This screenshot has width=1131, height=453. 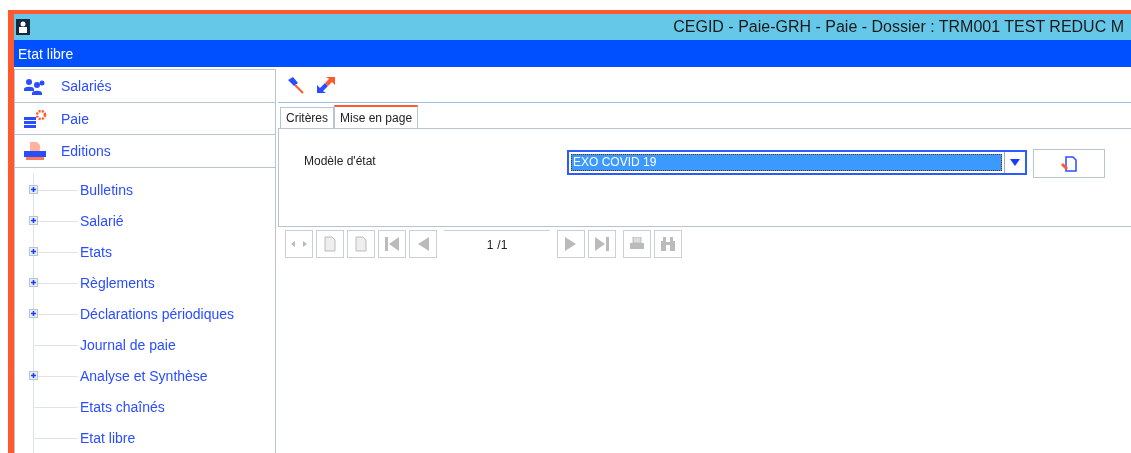 I want to click on document-edit-icon, so click(x=1069, y=163).